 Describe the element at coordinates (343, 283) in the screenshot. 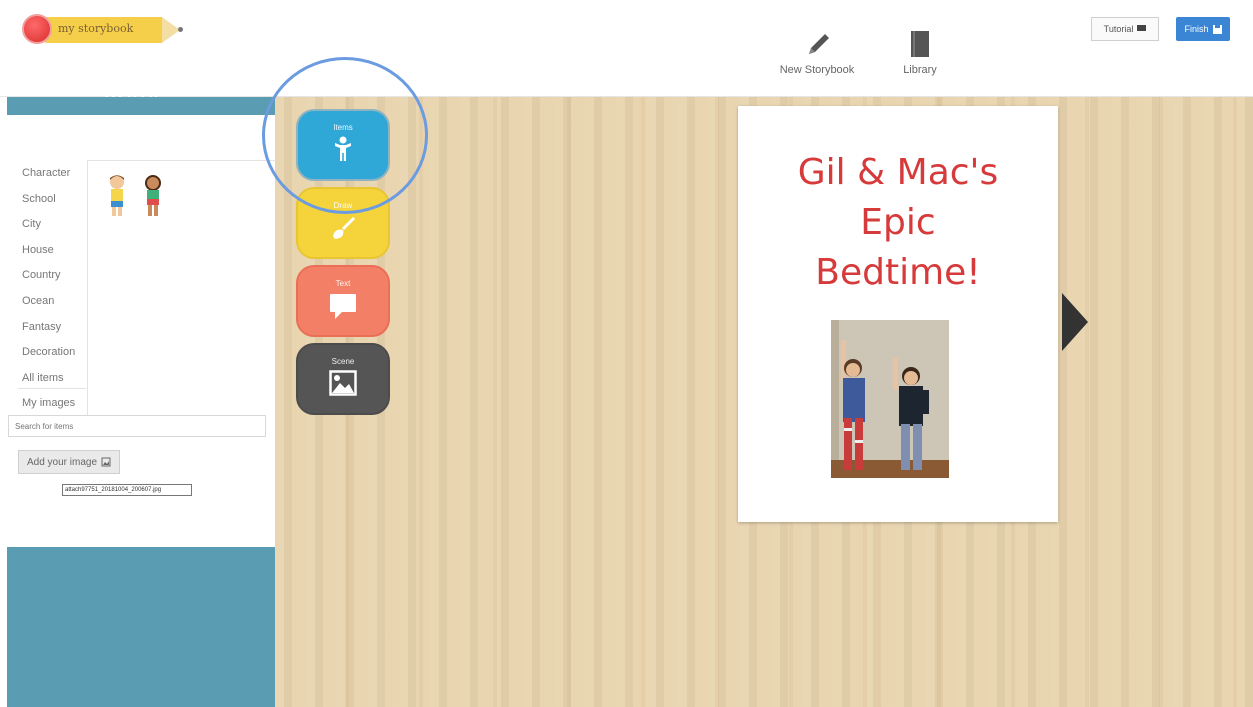

I see `text-tool-label: Text` at that location.